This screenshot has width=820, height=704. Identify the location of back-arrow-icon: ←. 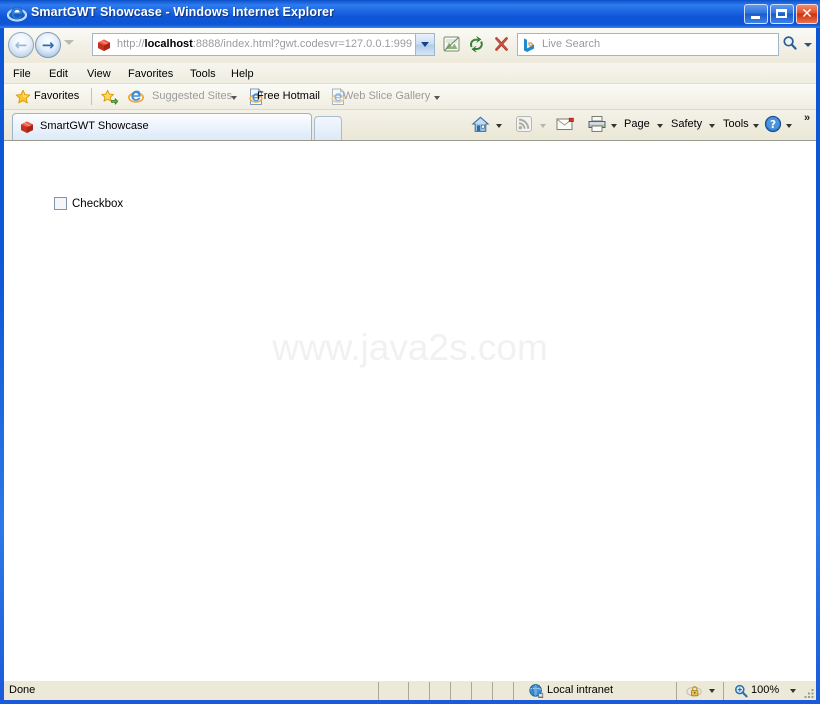
(21, 45).